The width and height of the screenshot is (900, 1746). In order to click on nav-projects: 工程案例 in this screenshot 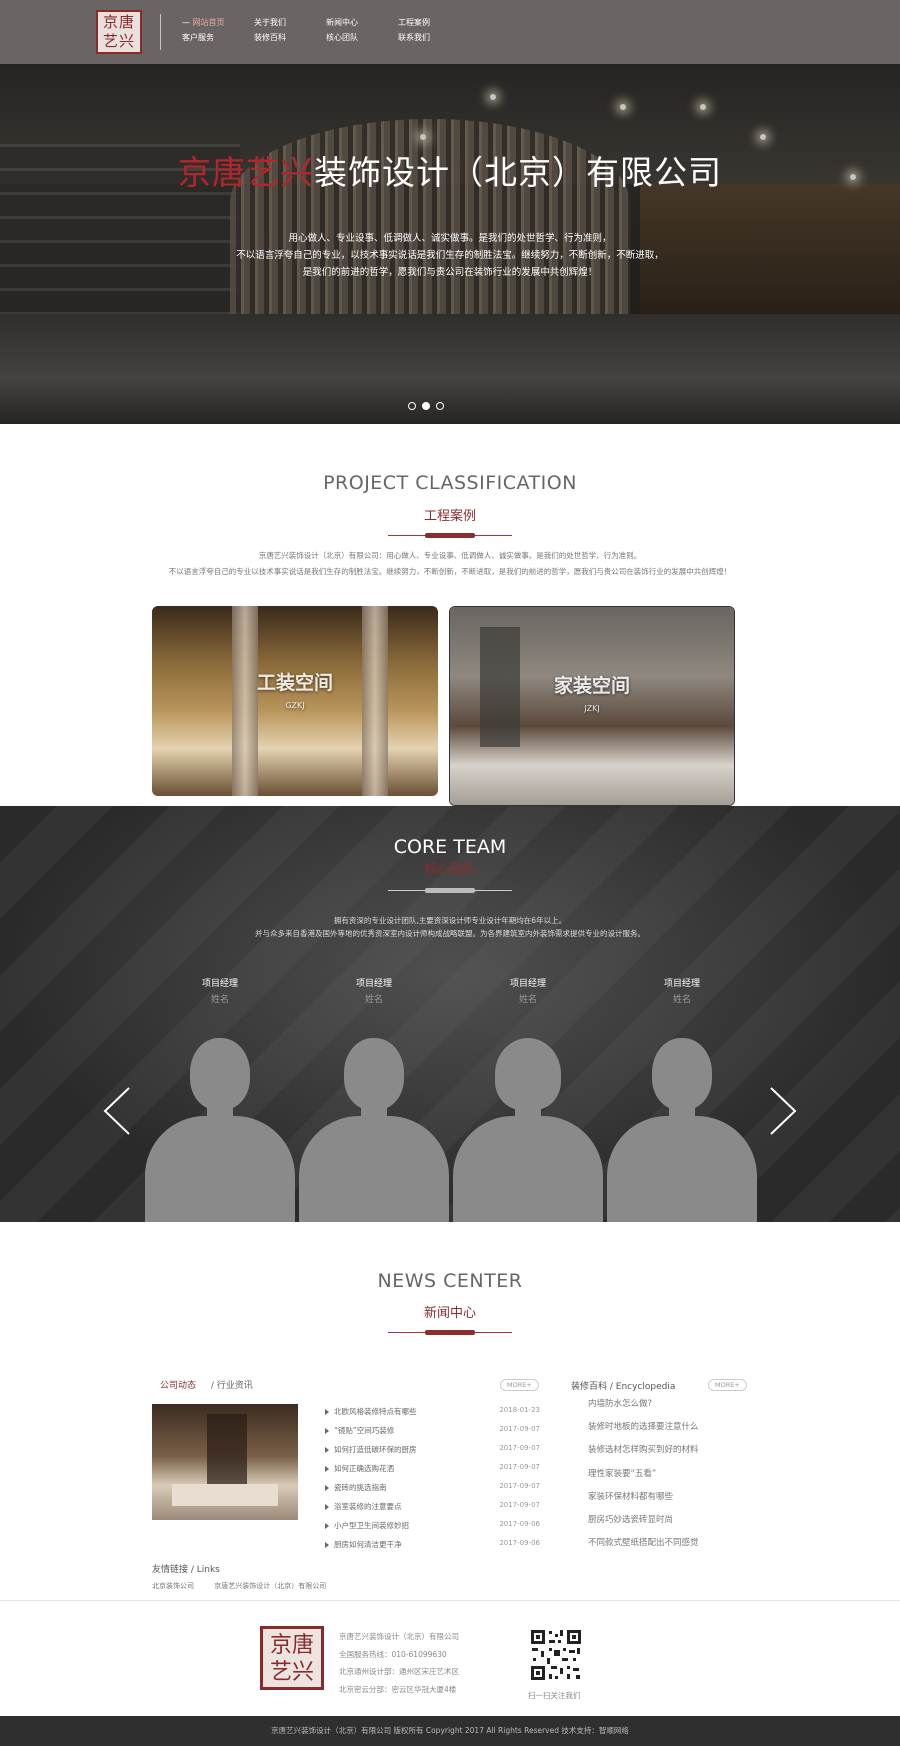, I will do `click(434, 22)`.